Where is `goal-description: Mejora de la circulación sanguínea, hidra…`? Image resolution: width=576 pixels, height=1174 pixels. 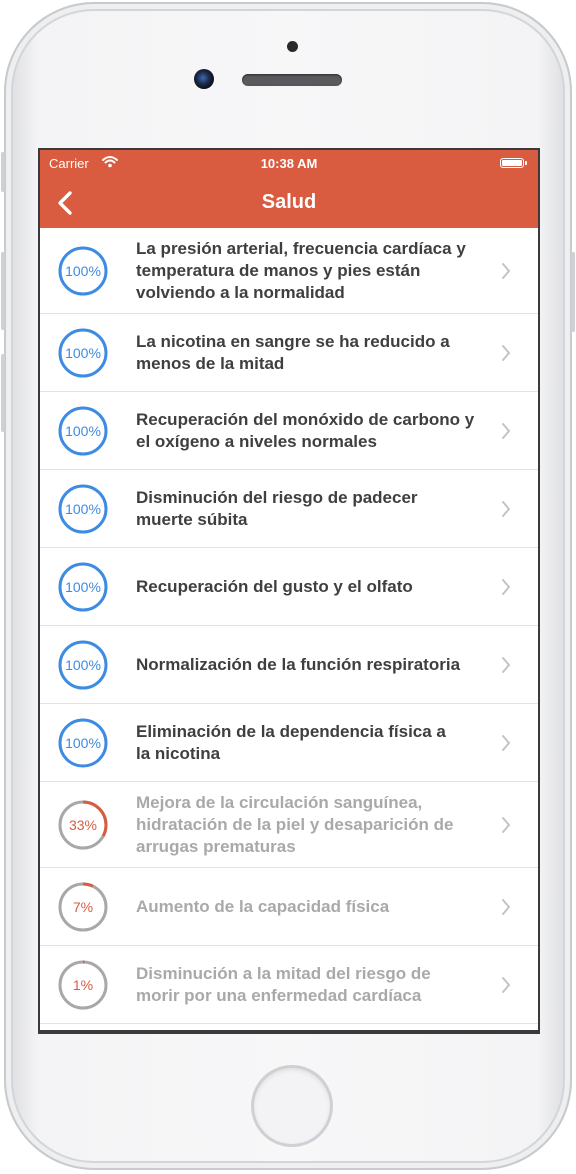
goal-description: Mejora de la circulación sanguínea, hidra… is located at coordinates (316, 825).